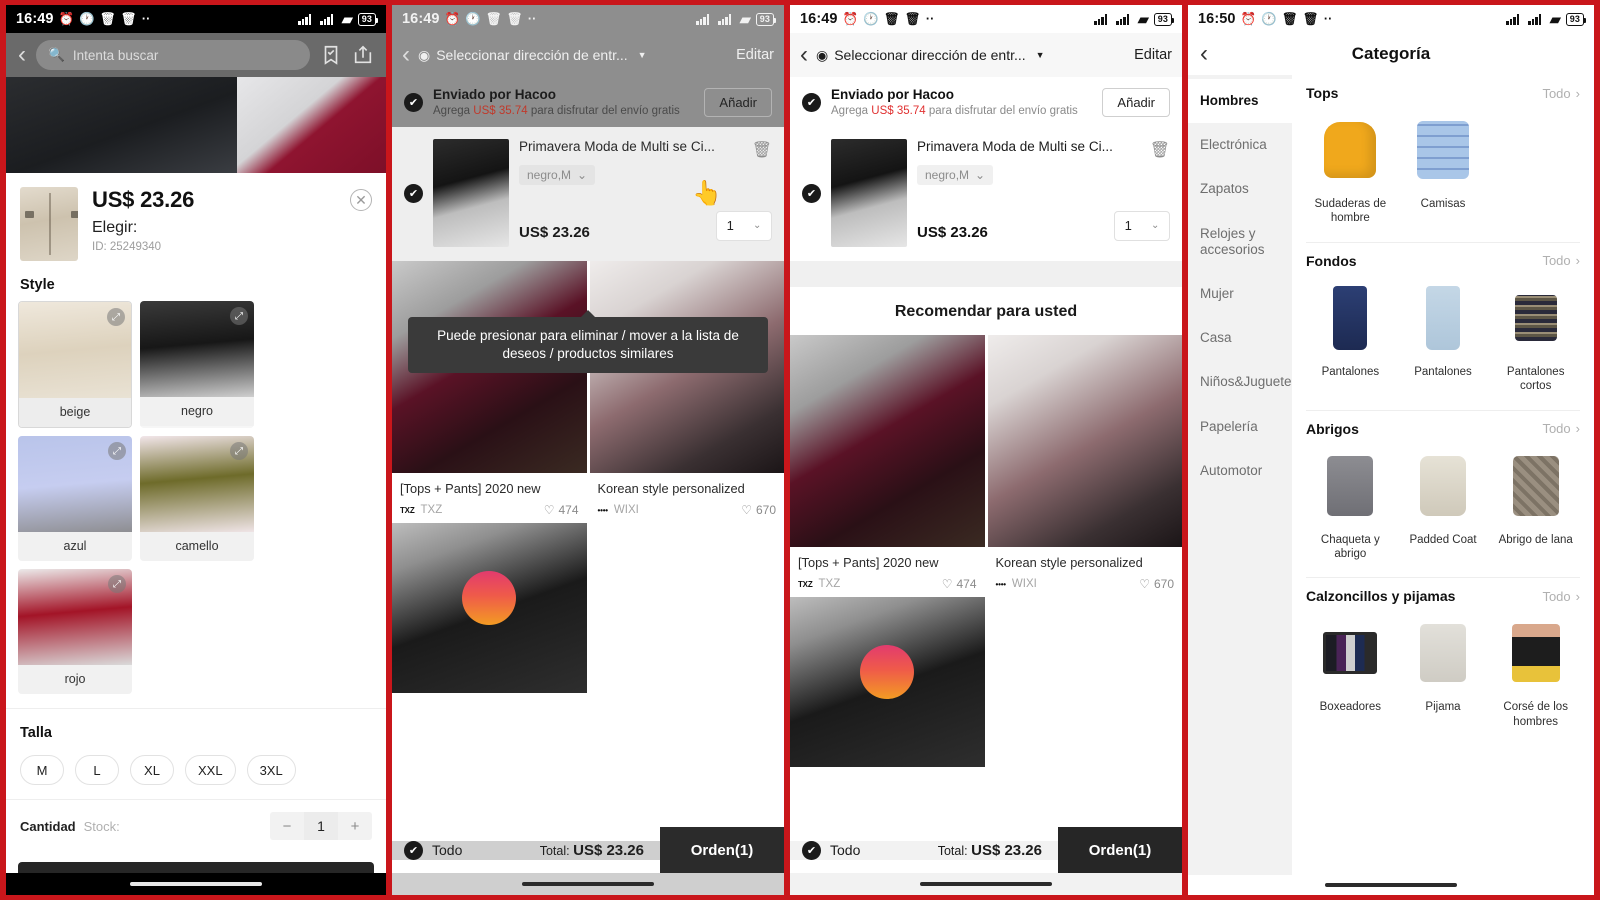 This screenshot has width=1600, height=900. Describe the element at coordinates (1350, 503) in the screenshot. I see `category-tile: Chaqueta y abrigo` at that location.